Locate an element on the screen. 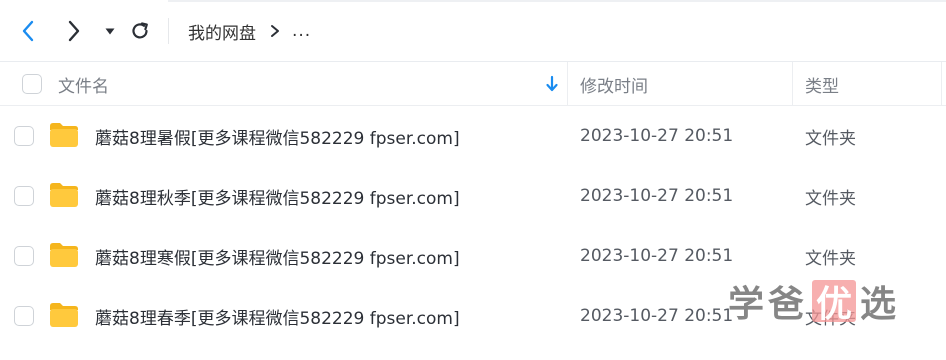 This screenshot has height=360, width=946. toolbar-divider is located at coordinates (168, 31).